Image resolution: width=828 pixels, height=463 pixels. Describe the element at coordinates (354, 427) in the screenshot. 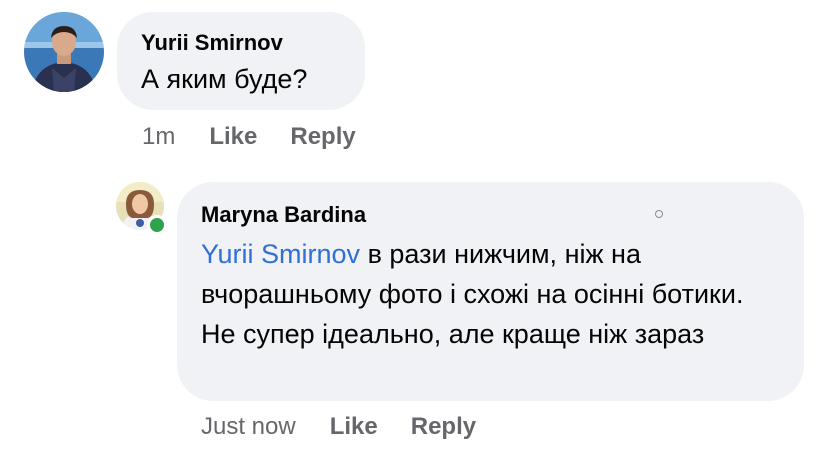

I see `reply-like-button: Like` at that location.